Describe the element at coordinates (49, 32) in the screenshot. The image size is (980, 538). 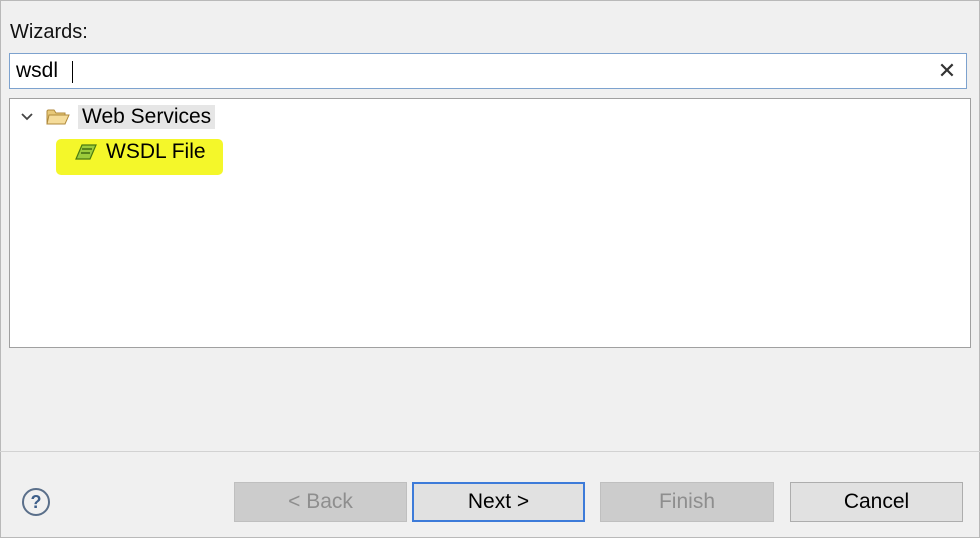
I see `wizards-label: Wizards:` at that location.